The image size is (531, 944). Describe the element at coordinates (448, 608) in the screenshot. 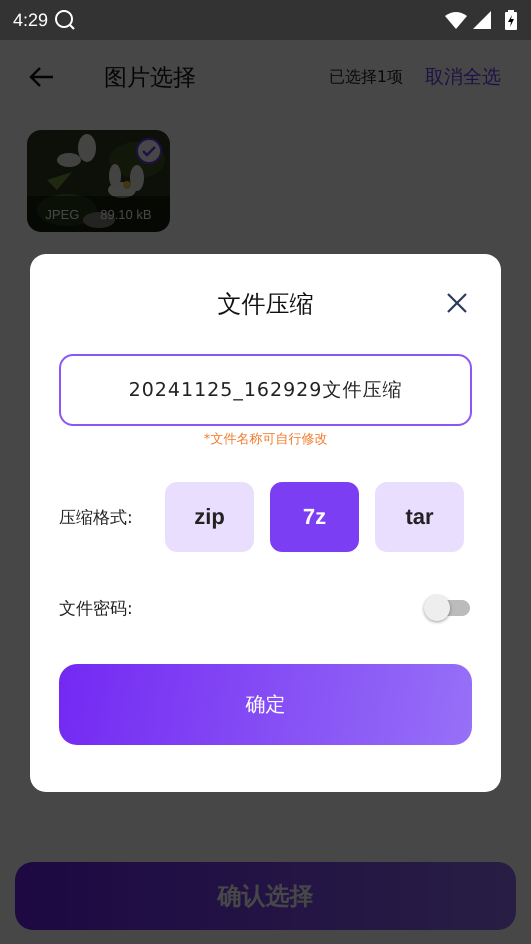

I see `password-toggle` at that location.